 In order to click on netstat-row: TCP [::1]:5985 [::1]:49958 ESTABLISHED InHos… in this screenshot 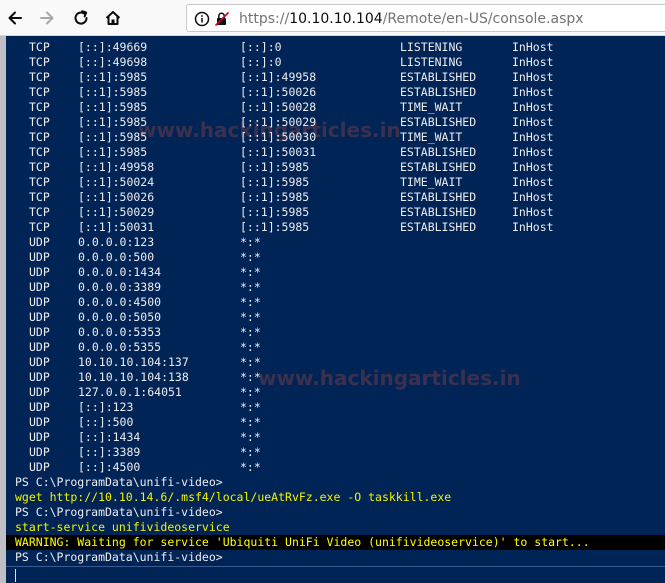, I will do `click(335, 77)`.